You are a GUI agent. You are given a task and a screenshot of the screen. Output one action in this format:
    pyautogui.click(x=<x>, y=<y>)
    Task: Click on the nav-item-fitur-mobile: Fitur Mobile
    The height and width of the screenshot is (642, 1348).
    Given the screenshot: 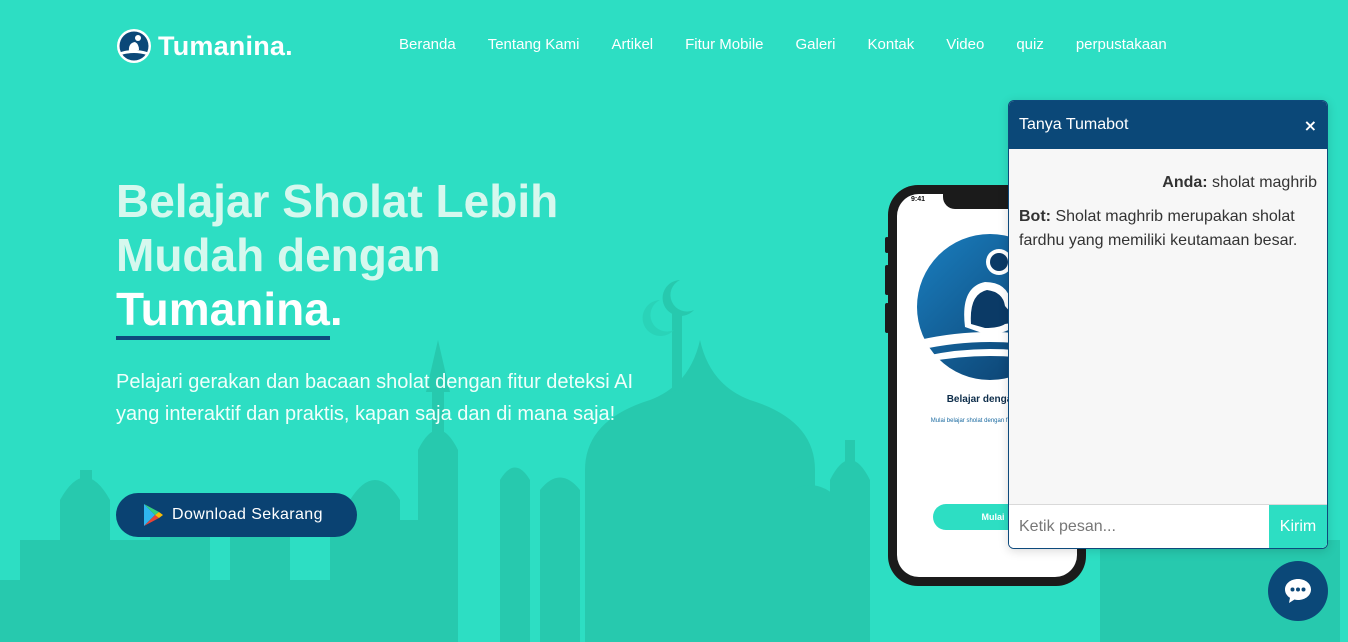 What is the action you would take?
    pyautogui.click(x=724, y=44)
    